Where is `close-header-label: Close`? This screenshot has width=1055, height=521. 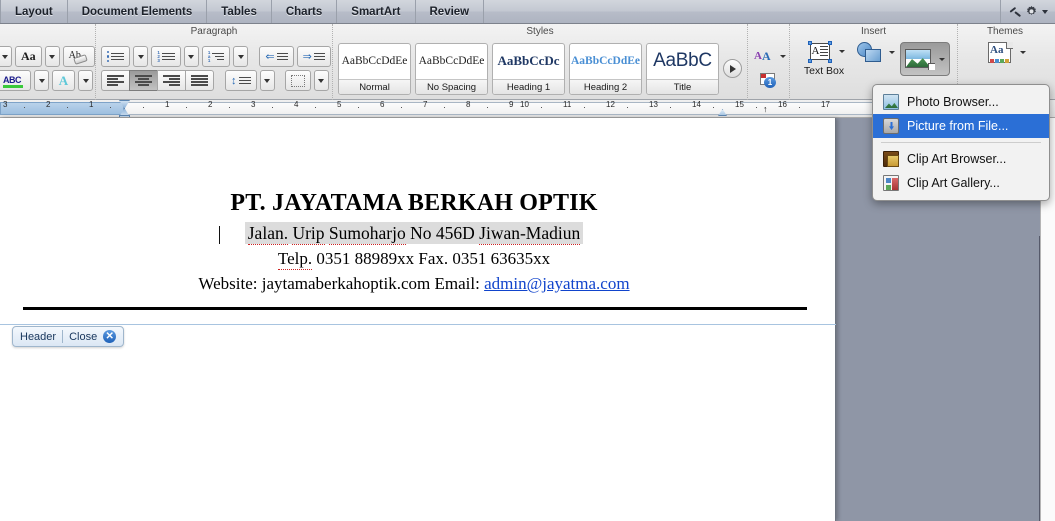
close-header-label: Close is located at coordinates (83, 337).